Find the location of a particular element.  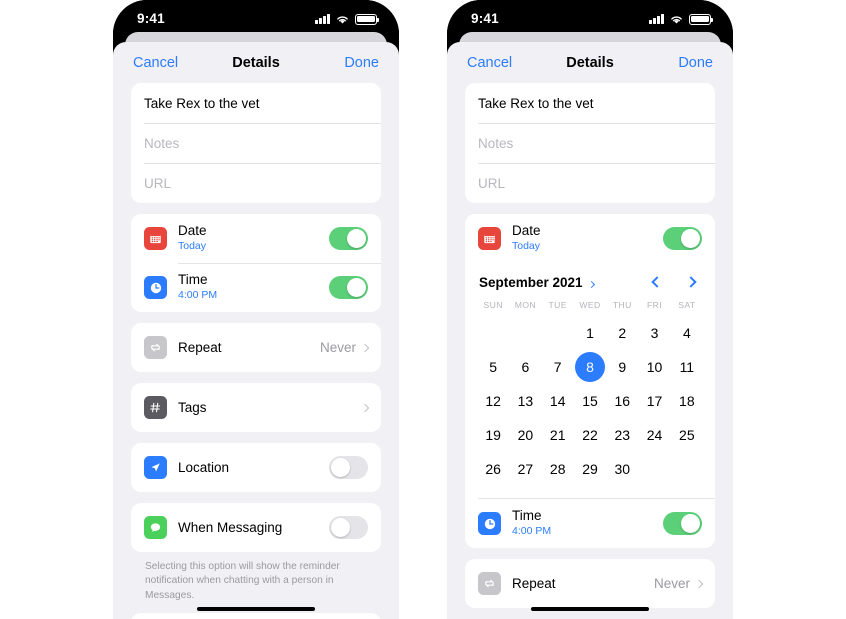

location-toggle is located at coordinates (348, 467).